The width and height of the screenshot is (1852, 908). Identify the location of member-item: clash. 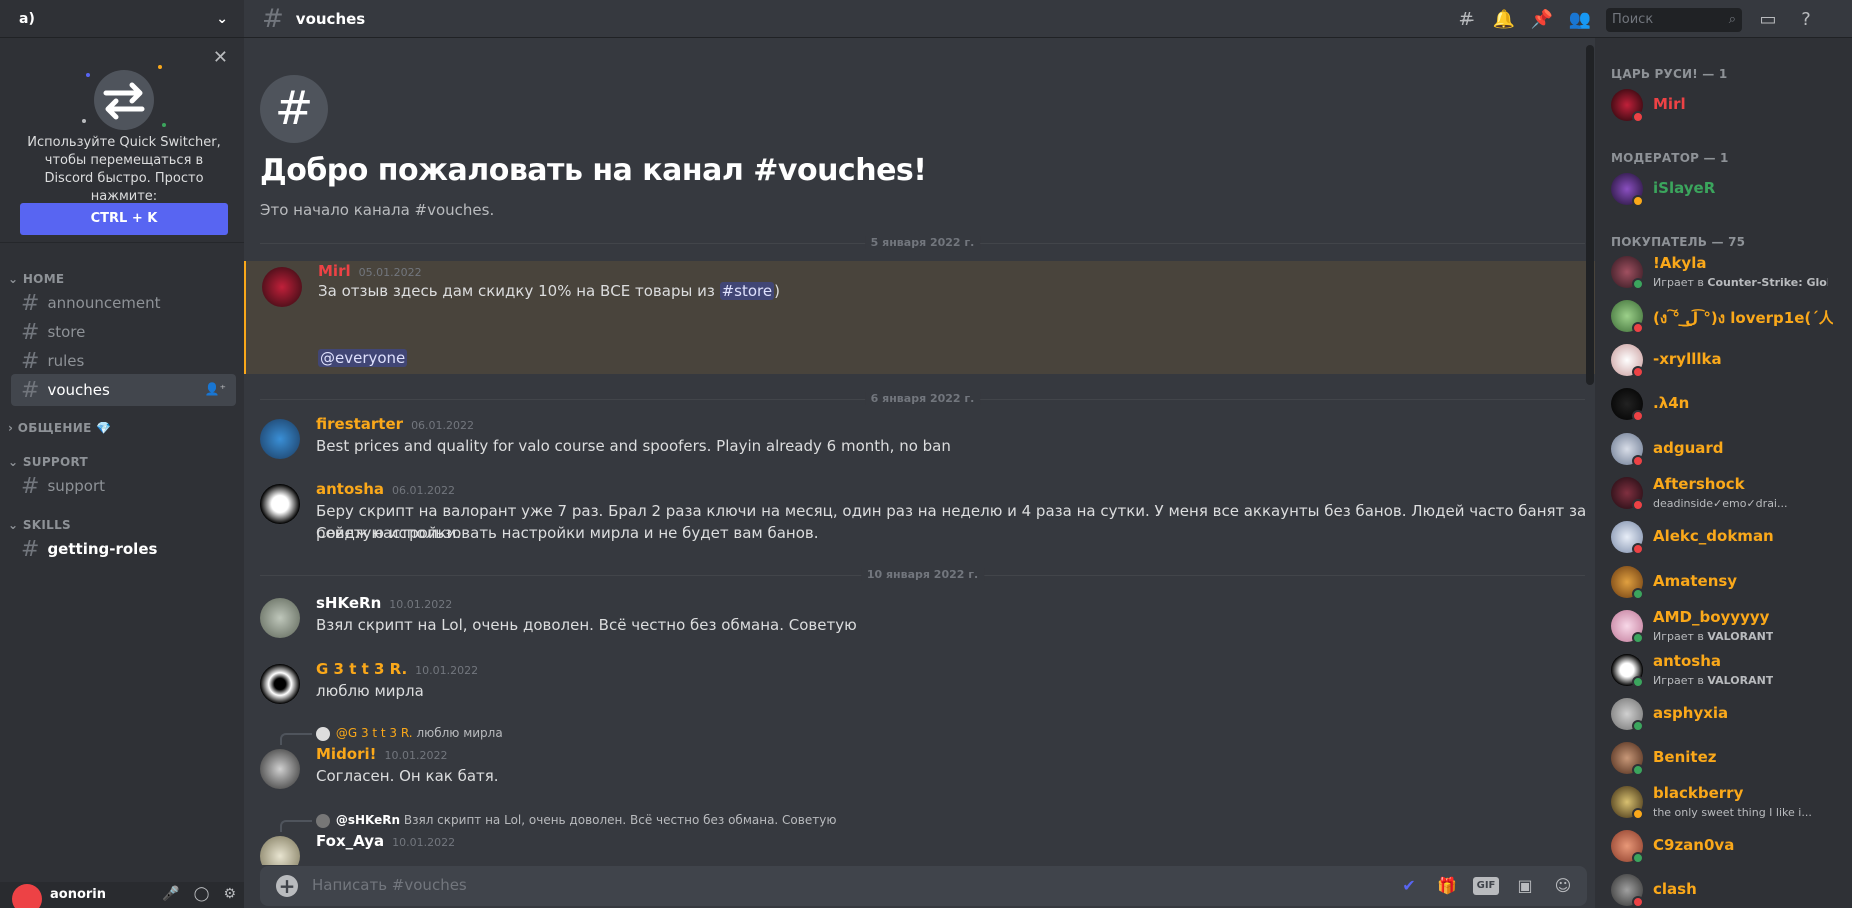
(1723, 888).